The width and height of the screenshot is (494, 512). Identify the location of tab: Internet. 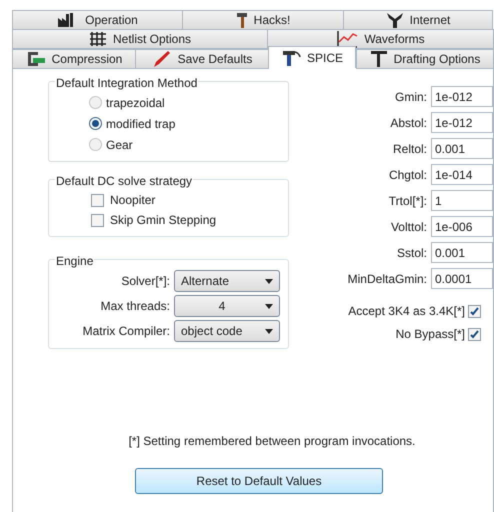
(418, 20).